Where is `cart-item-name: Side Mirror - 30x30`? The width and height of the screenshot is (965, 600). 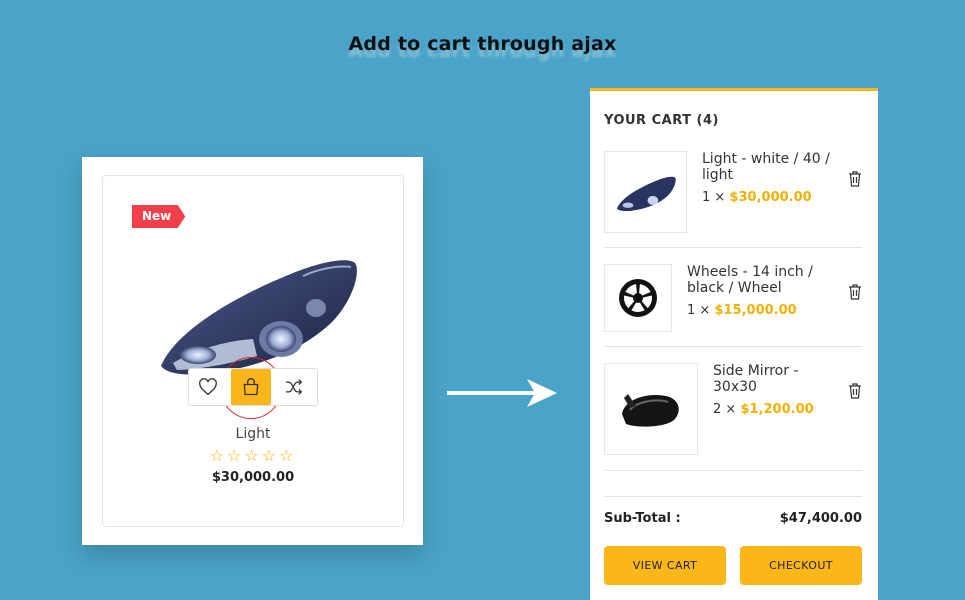 cart-item-name: Side Mirror - 30x30 is located at coordinates (768, 379).